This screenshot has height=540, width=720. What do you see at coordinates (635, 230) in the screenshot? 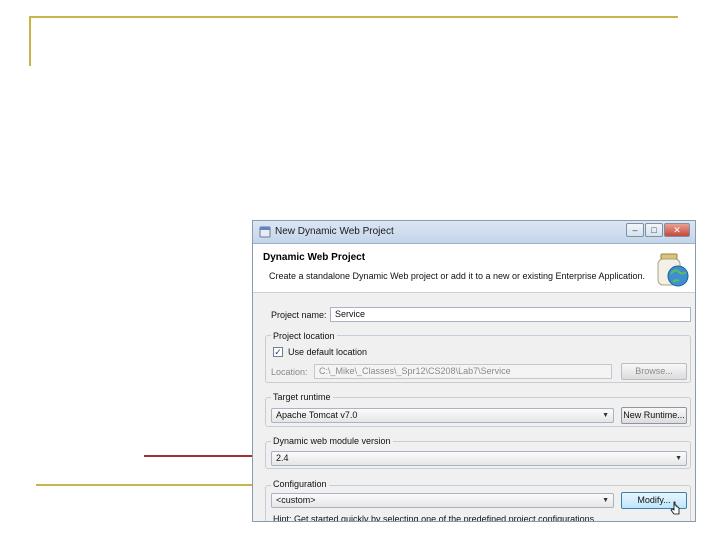
I see `minimize-button: –` at bounding box center [635, 230].